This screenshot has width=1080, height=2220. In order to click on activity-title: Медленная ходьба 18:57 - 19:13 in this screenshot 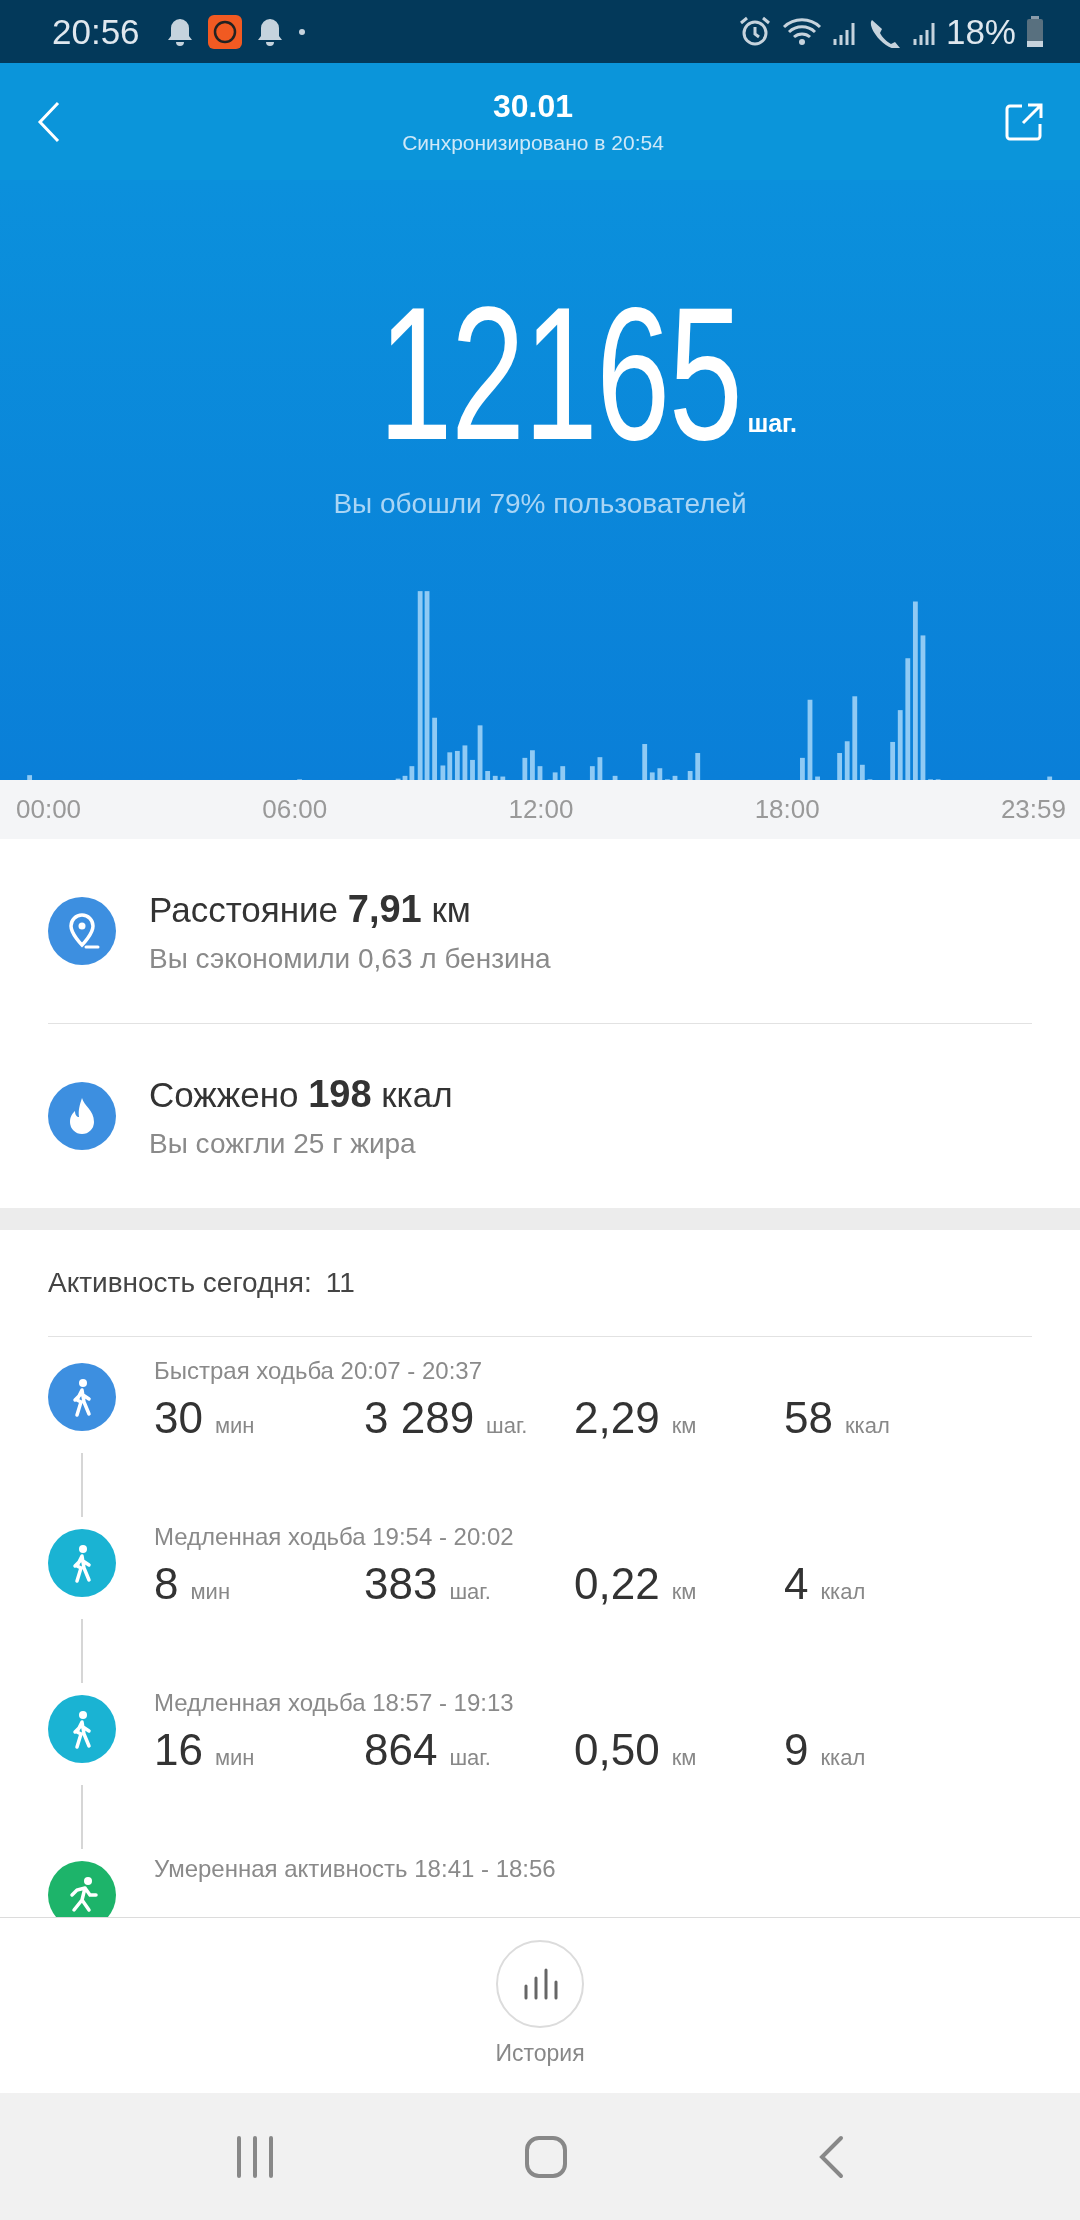, I will do `click(334, 1703)`.